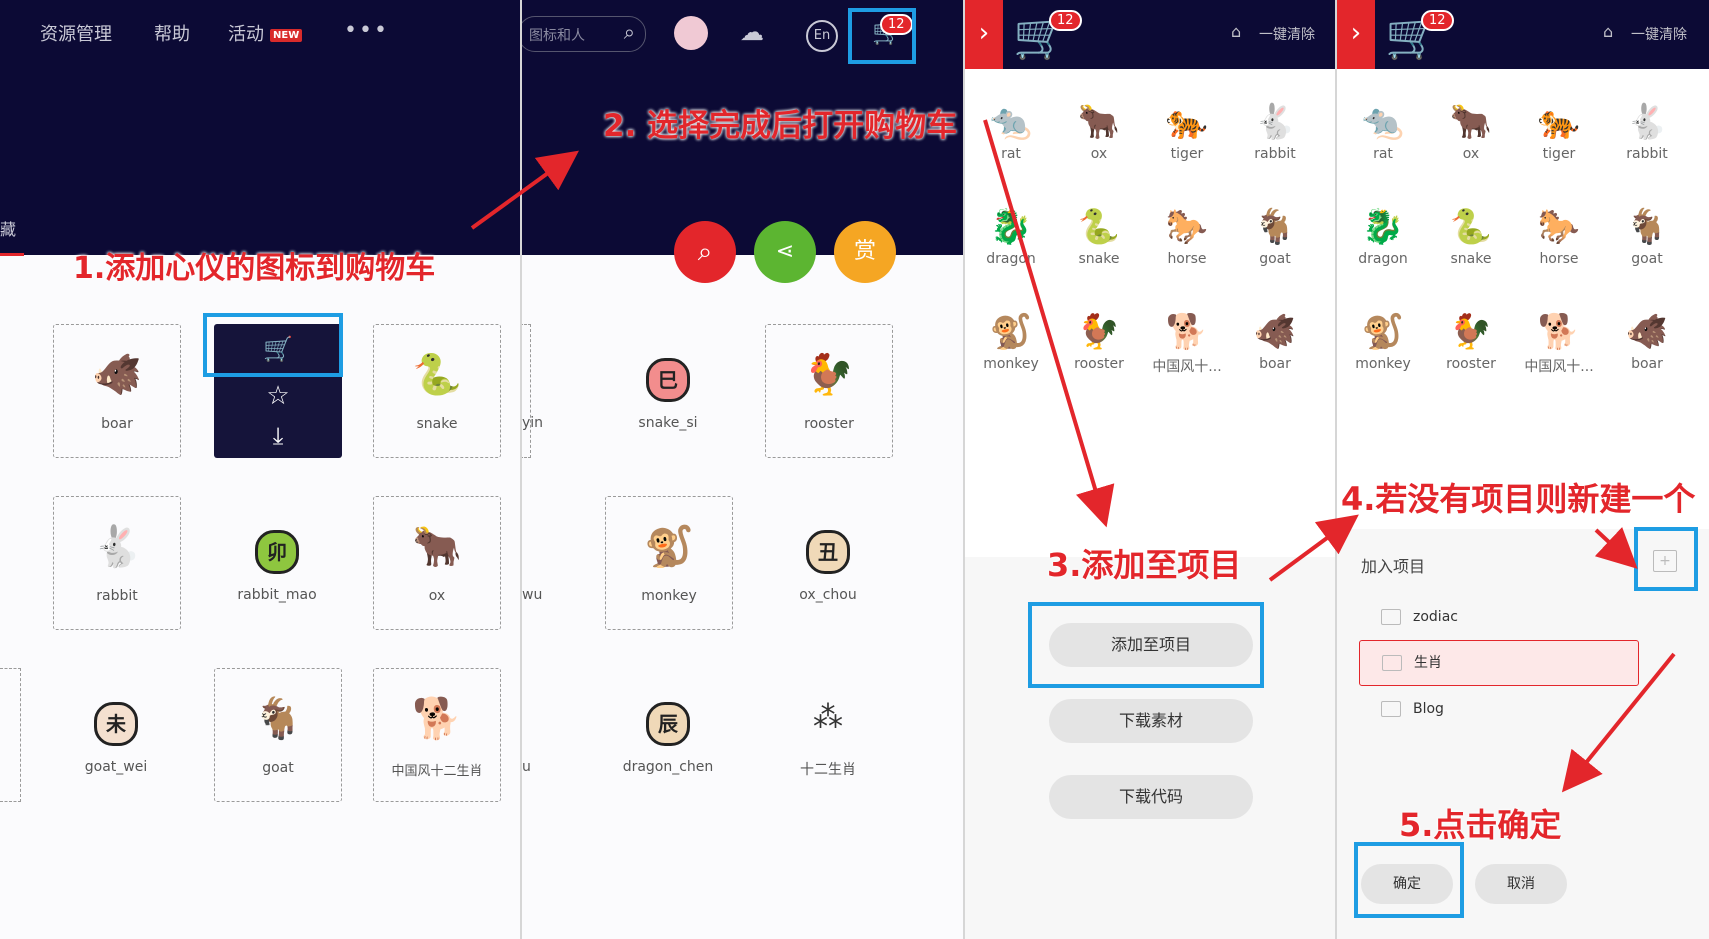  What do you see at coordinates (117, 375) in the screenshot?
I see `boar-icon: 🐗` at bounding box center [117, 375].